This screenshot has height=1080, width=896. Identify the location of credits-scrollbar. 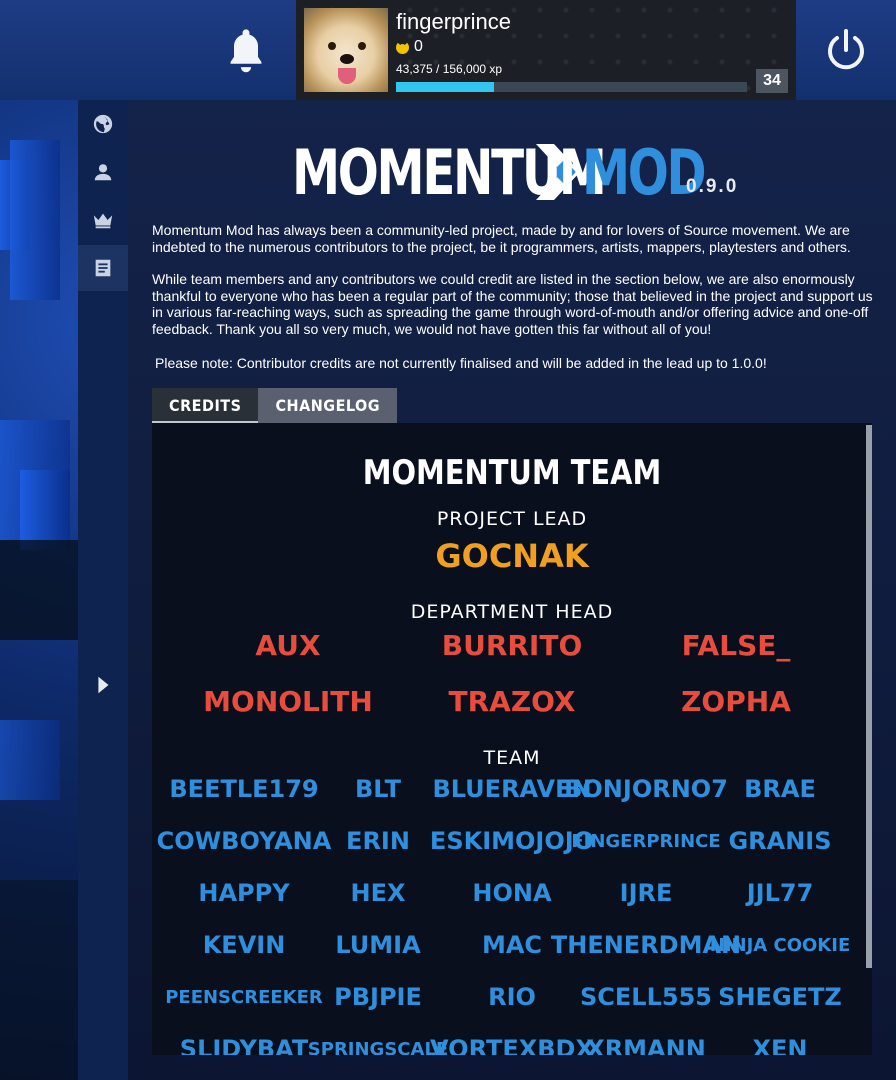
(869, 696).